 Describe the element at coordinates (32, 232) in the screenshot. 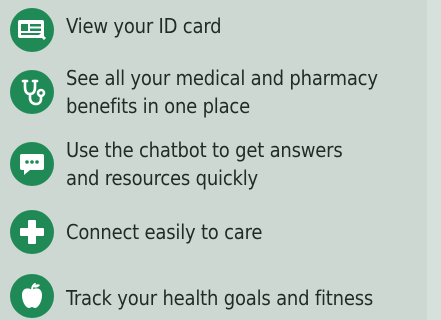

I see `plus-cross-icon` at that location.